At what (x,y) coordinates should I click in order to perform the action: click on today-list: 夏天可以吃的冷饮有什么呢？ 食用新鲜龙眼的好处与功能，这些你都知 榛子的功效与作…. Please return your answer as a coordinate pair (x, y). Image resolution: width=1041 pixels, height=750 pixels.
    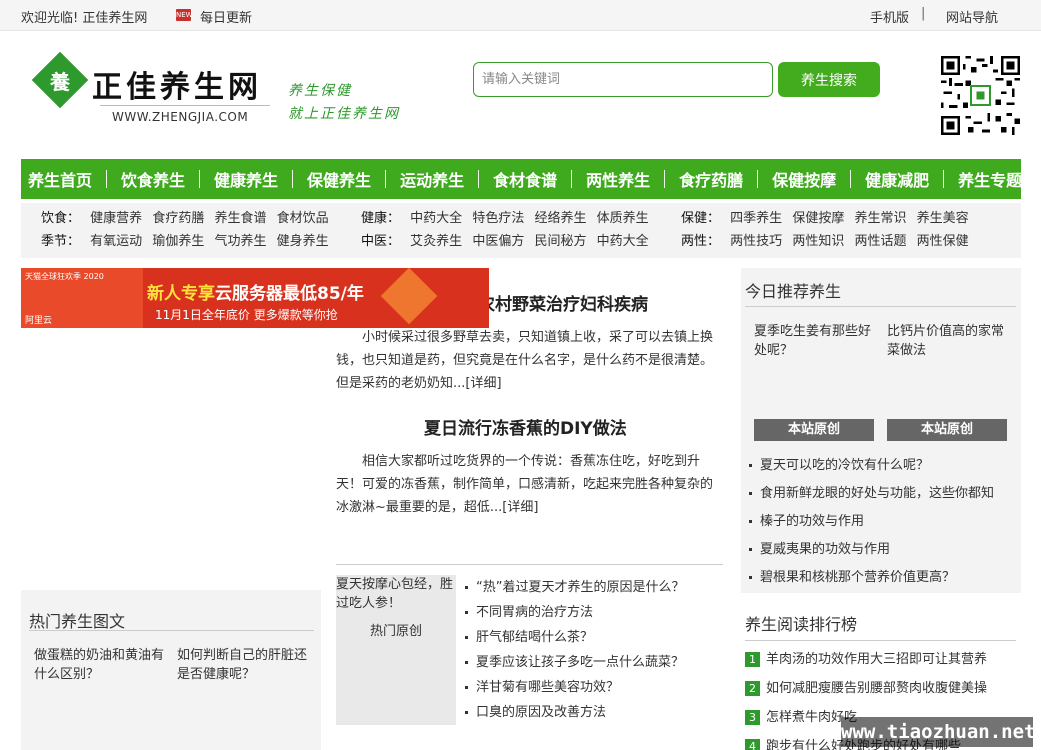
    Looking at the image, I should click on (871, 522).